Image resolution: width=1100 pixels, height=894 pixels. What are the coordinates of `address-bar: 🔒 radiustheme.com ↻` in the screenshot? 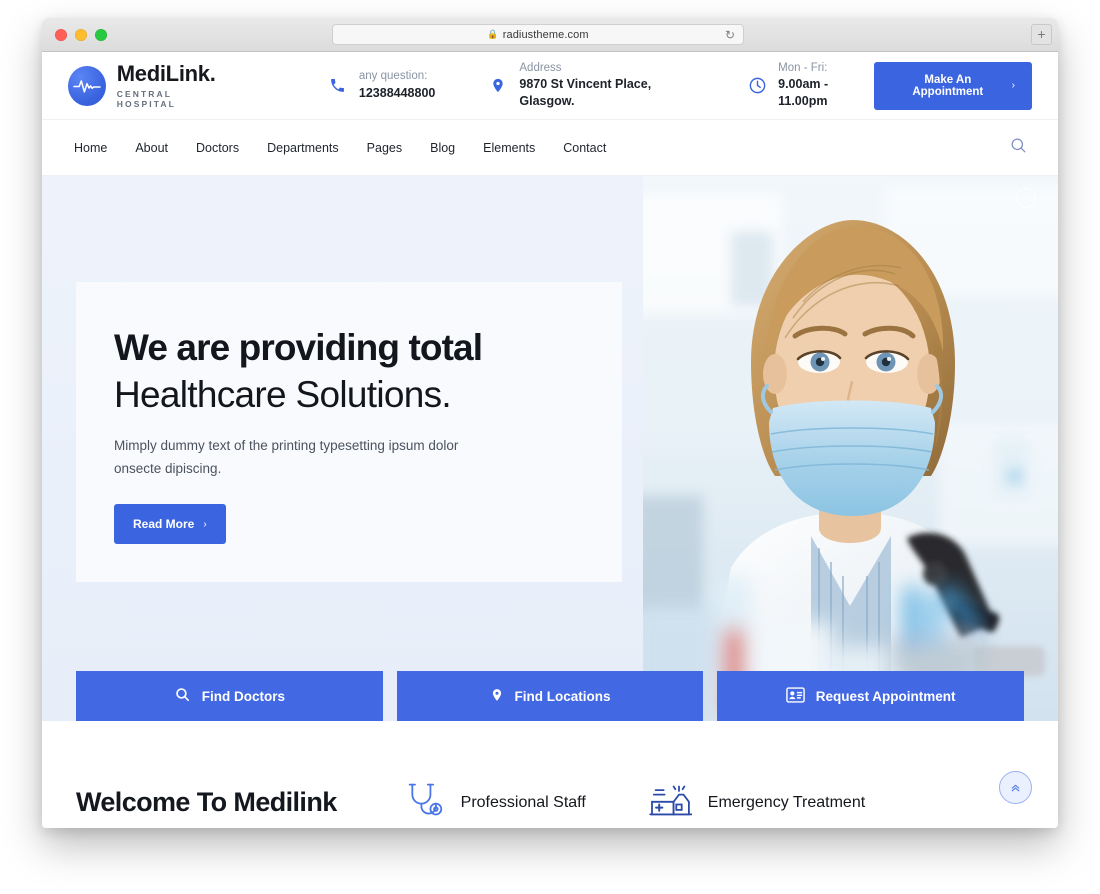 It's located at (538, 34).